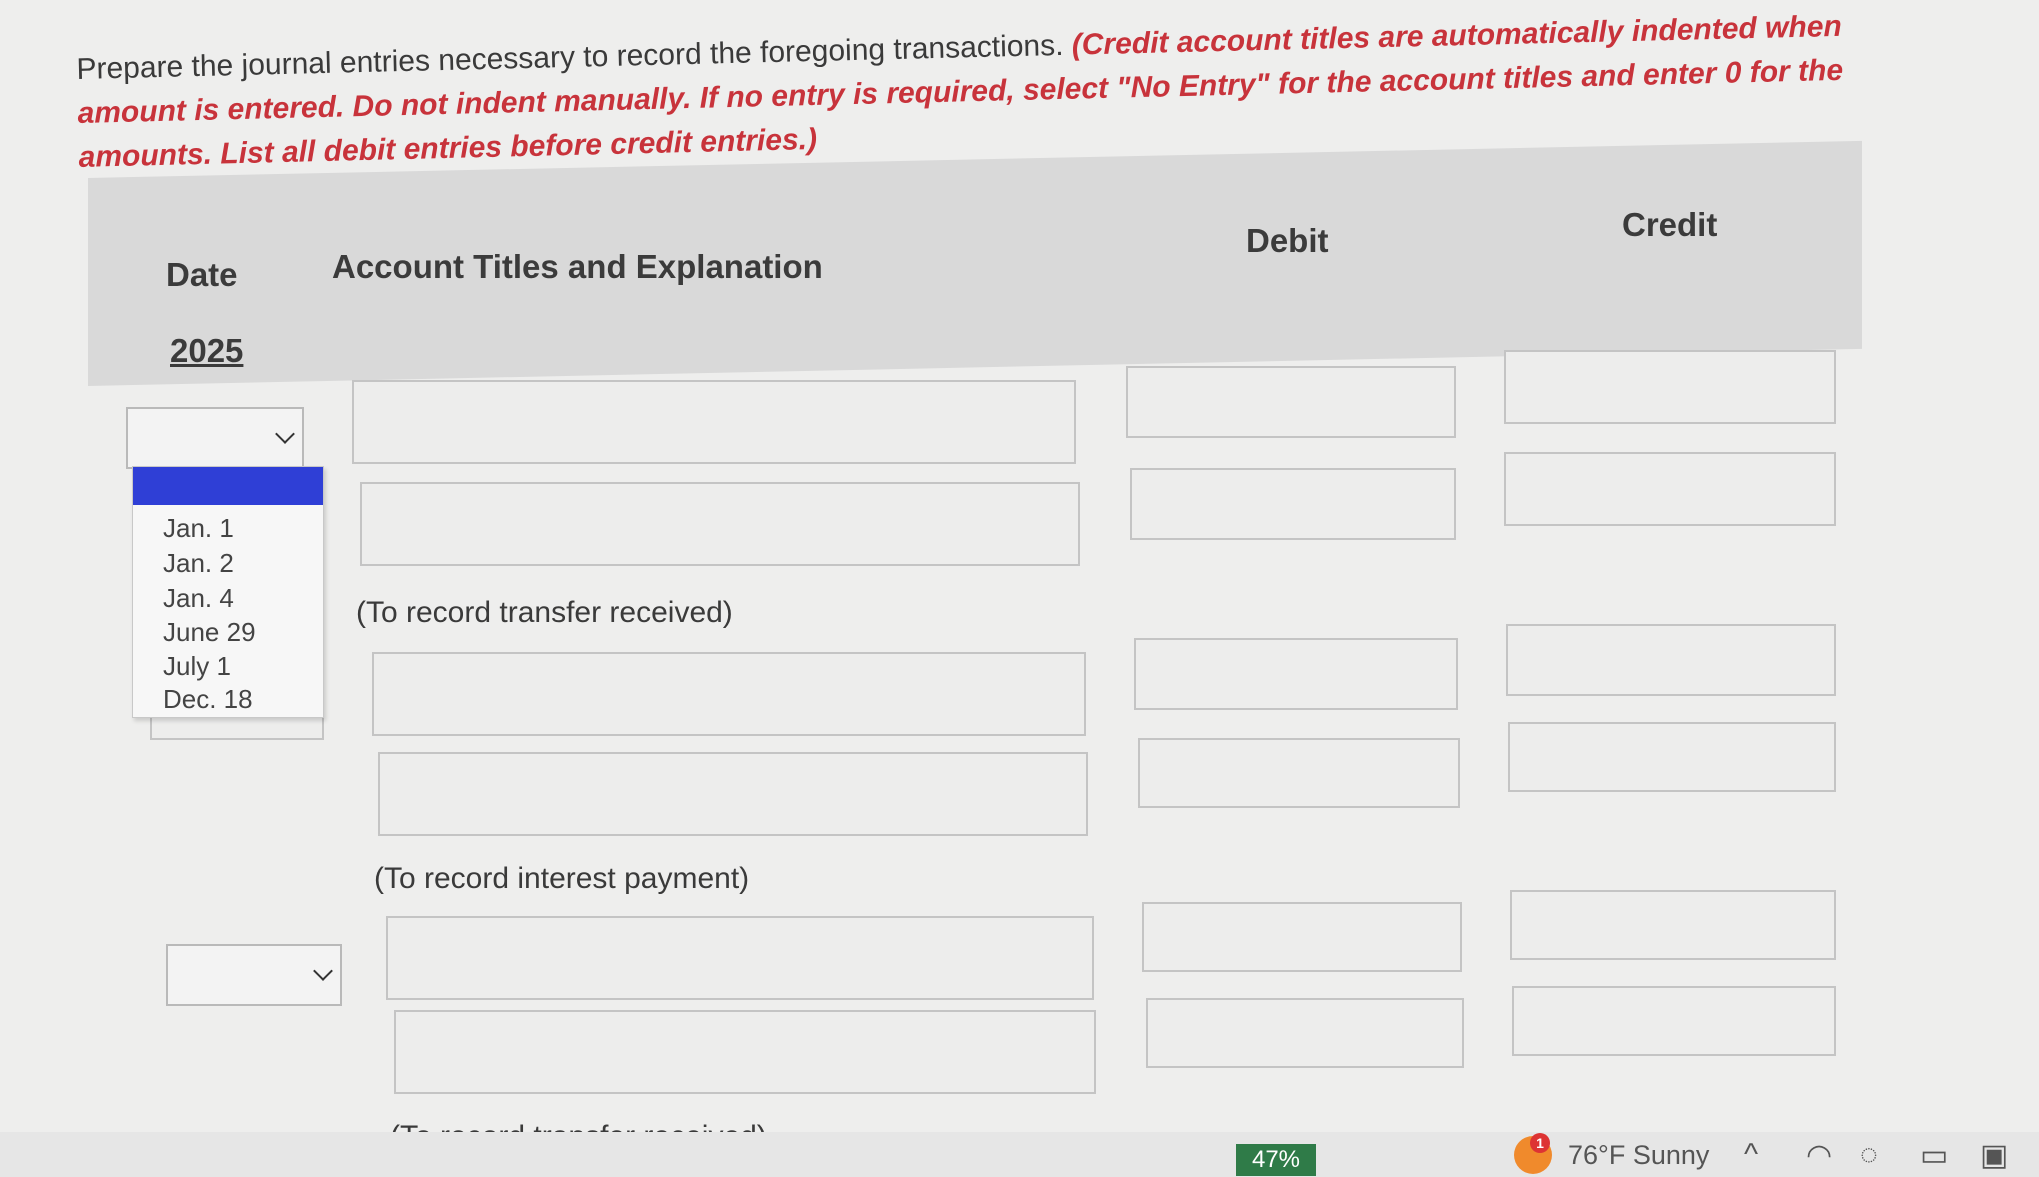 This screenshot has width=2039, height=1177. I want to click on credit-column-header: Credit, so click(1670, 224).